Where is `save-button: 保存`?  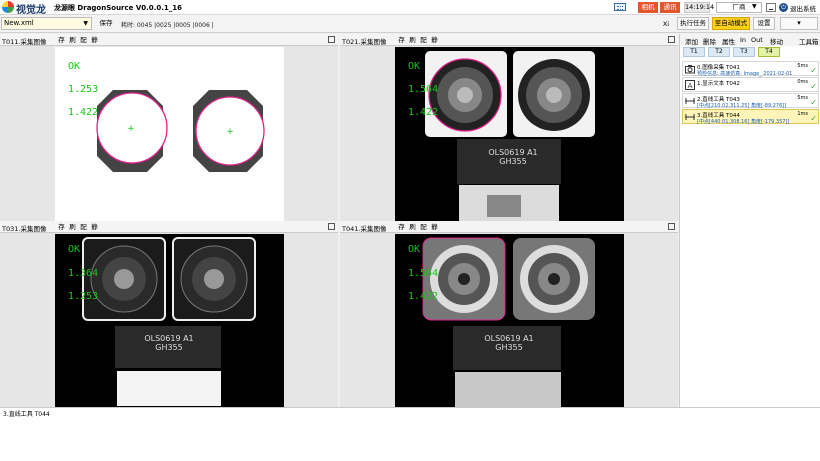 save-button: 保存 is located at coordinates (106, 23).